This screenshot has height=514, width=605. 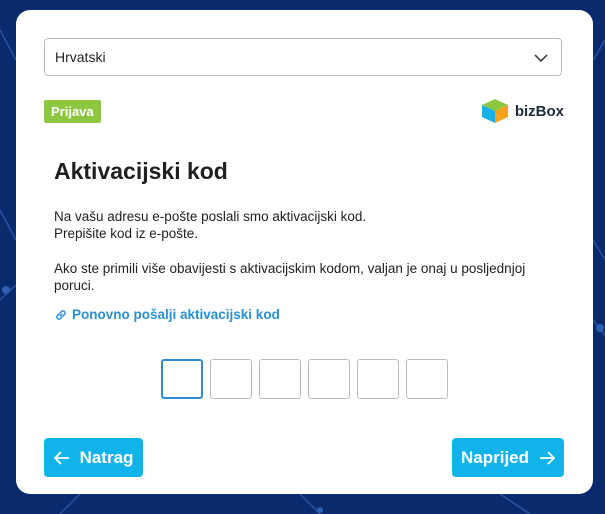 I want to click on cube-logo-icon, so click(x=494, y=111).